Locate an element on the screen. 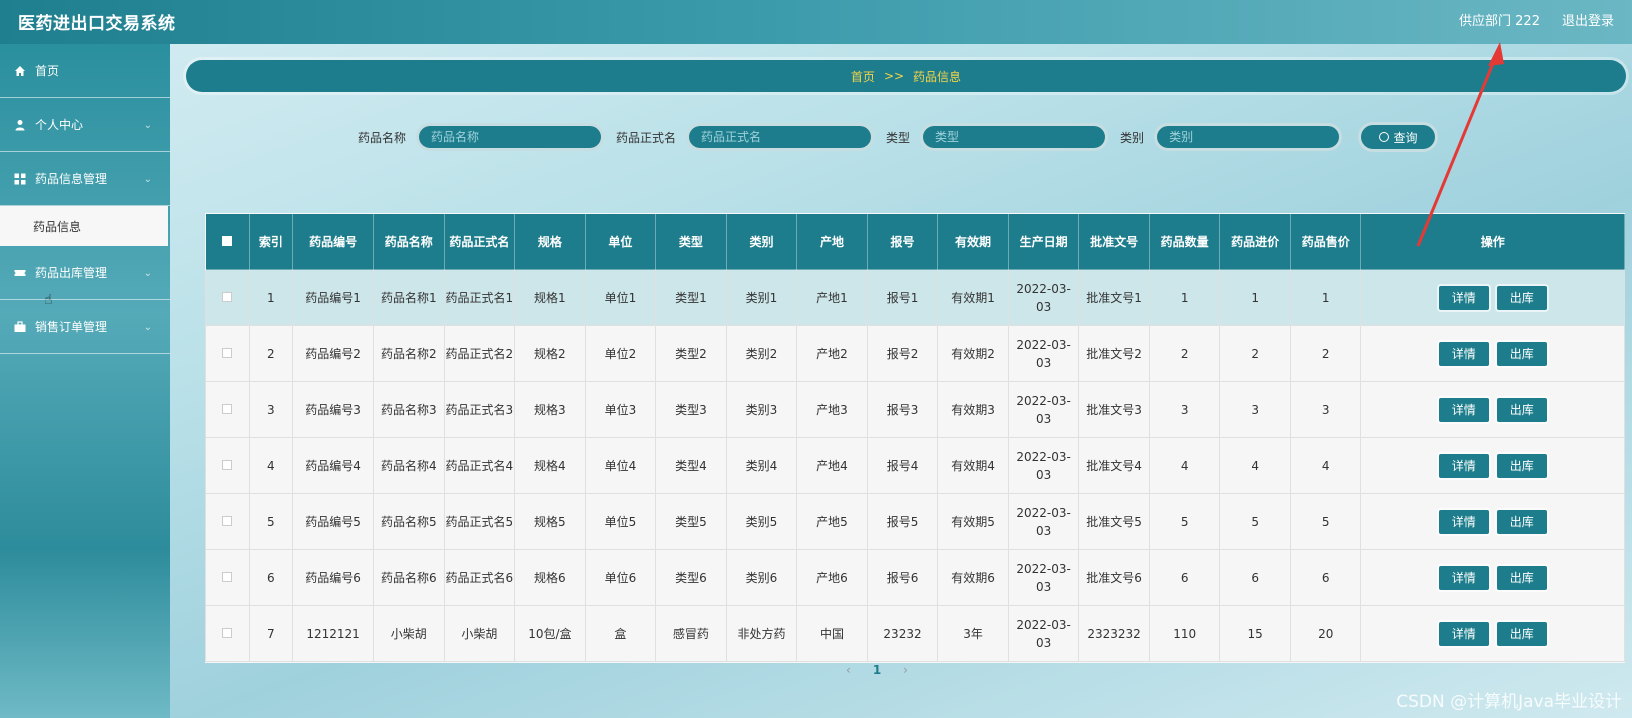 The width and height of the screenshot is (1632, 718). table-cell: 类别6 is located at coordinates (761, 577).